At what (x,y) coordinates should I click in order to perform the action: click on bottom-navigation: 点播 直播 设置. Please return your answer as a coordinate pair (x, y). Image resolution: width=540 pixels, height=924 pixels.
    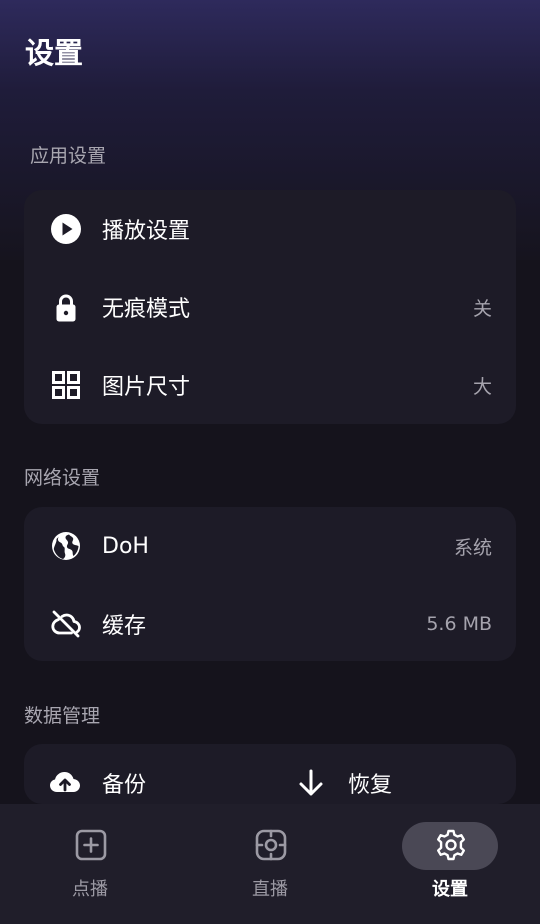
    Looking at the image, I should click on (270, 864).